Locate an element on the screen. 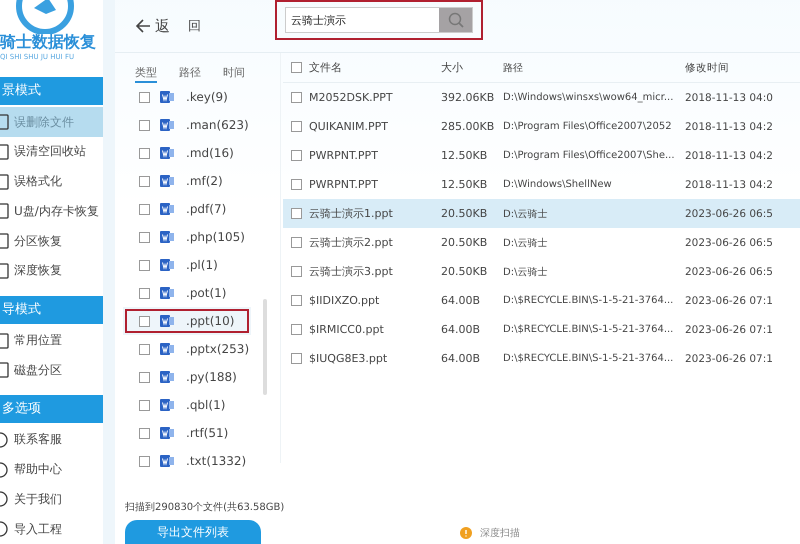 Image resolution: width=800 pixels, height=544 pixels. table-row: PWRPNT.PPT 12.50KB D:\Windows\ShellNew 2018-11-13 04:2 is located at coordinates (541, 184).